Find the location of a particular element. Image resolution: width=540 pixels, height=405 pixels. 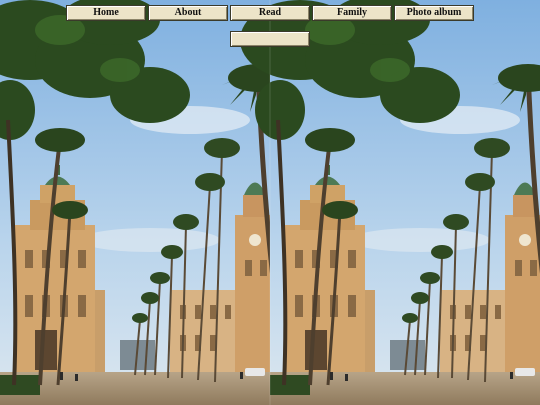

nav-photo-album-button: Photo album is located at coordinates (434, 13).